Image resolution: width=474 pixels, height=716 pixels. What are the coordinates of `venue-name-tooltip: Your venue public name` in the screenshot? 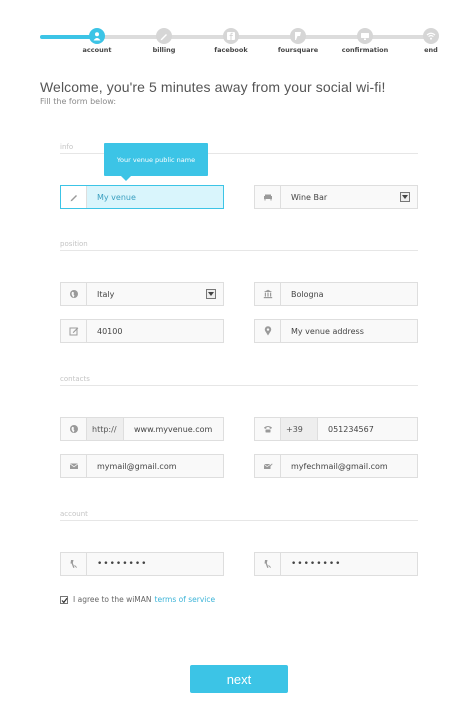 It's located at (156, 162).